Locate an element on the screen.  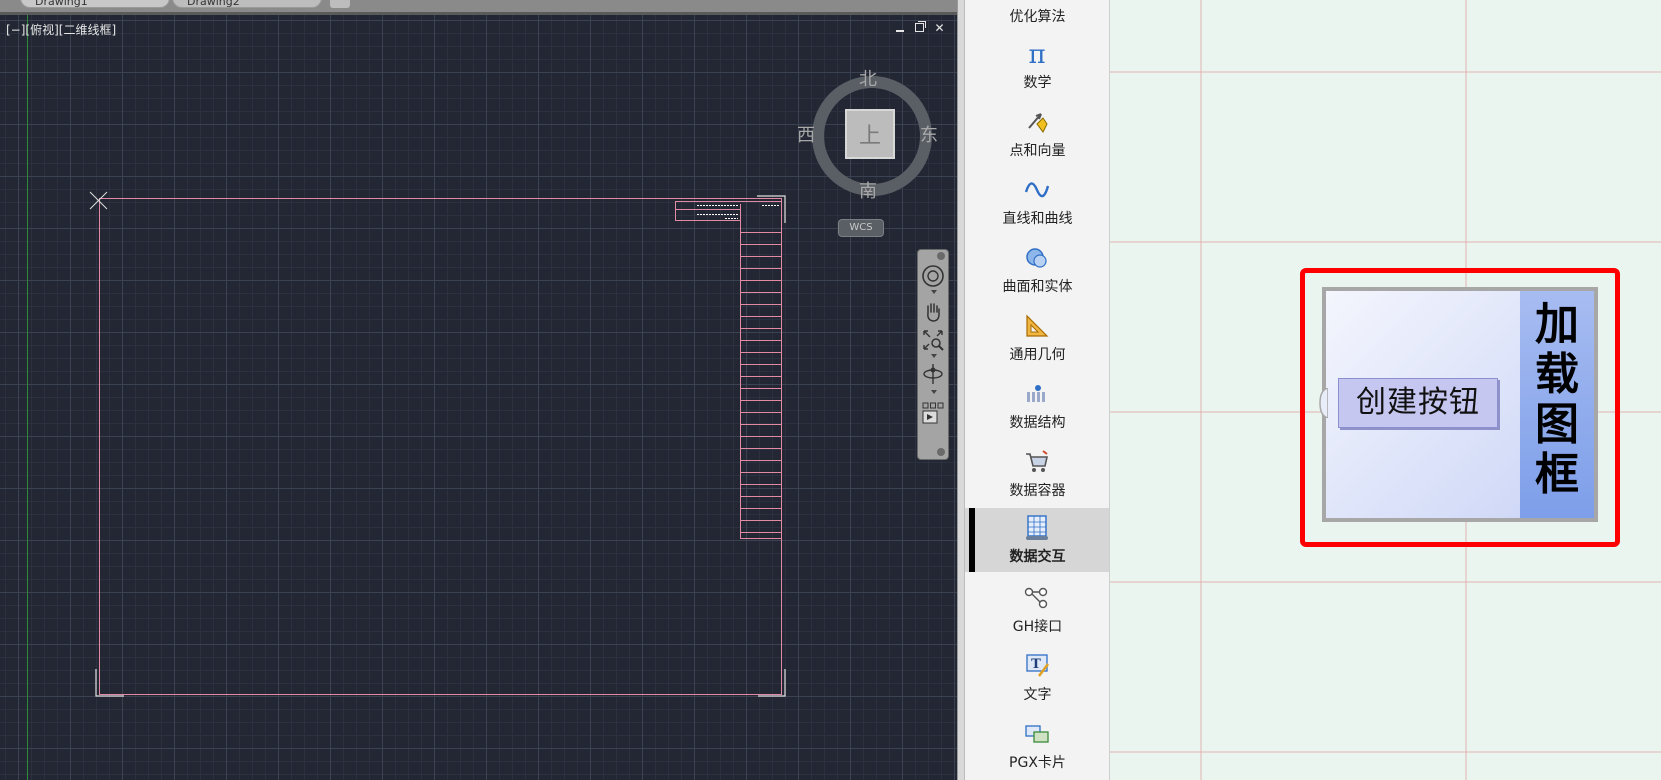
pi-icon: π is located at coordinates (1036, 54).